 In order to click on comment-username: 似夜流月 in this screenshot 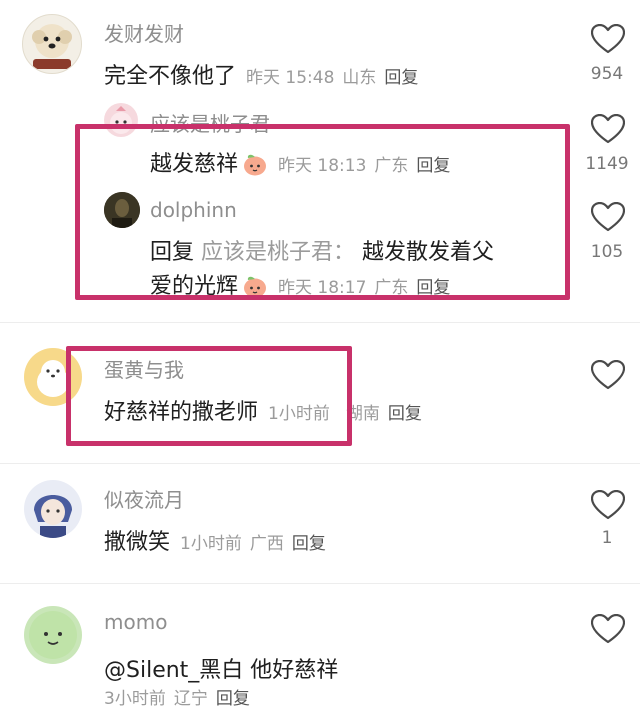, I will do `click(144, 498)`.